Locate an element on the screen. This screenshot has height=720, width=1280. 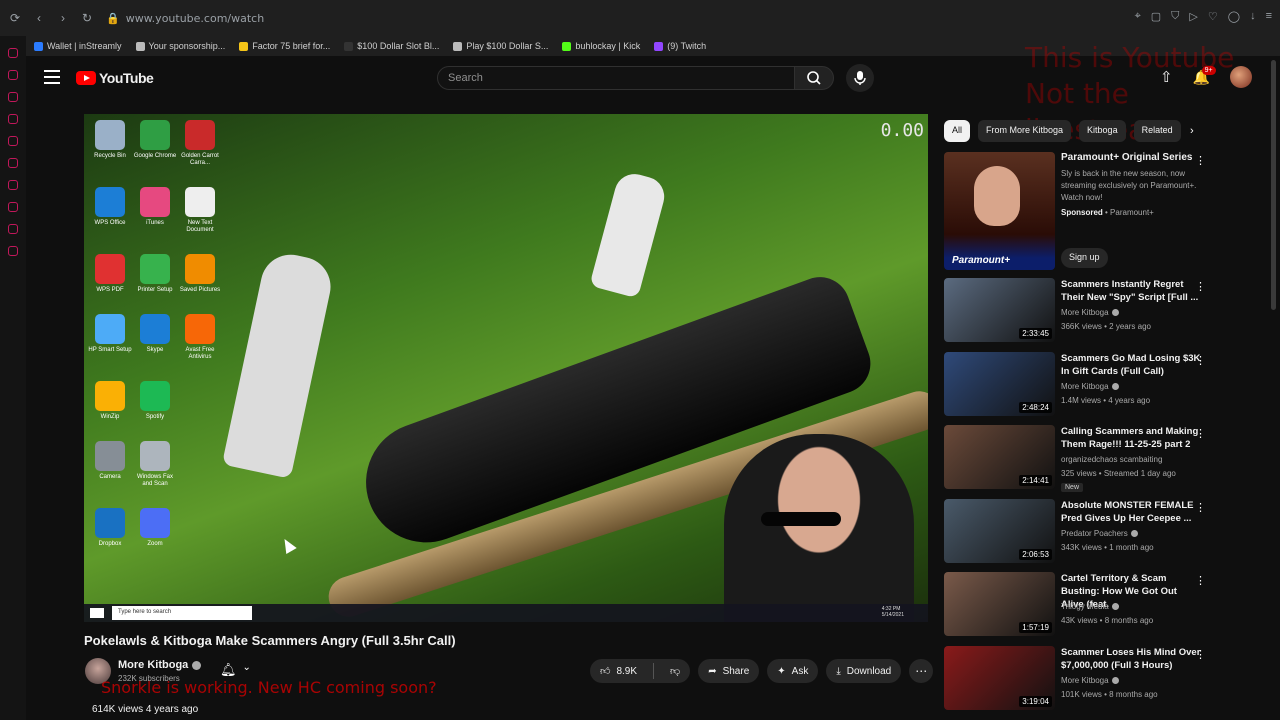
search-button is located at coordinates (814, 78).